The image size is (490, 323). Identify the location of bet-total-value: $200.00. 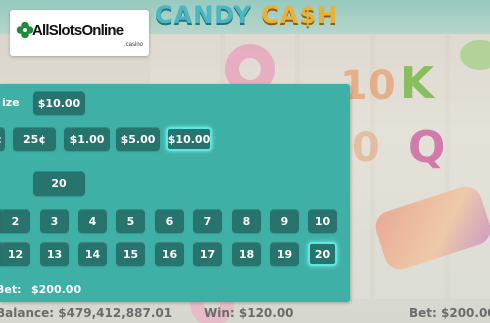
(56, 289).